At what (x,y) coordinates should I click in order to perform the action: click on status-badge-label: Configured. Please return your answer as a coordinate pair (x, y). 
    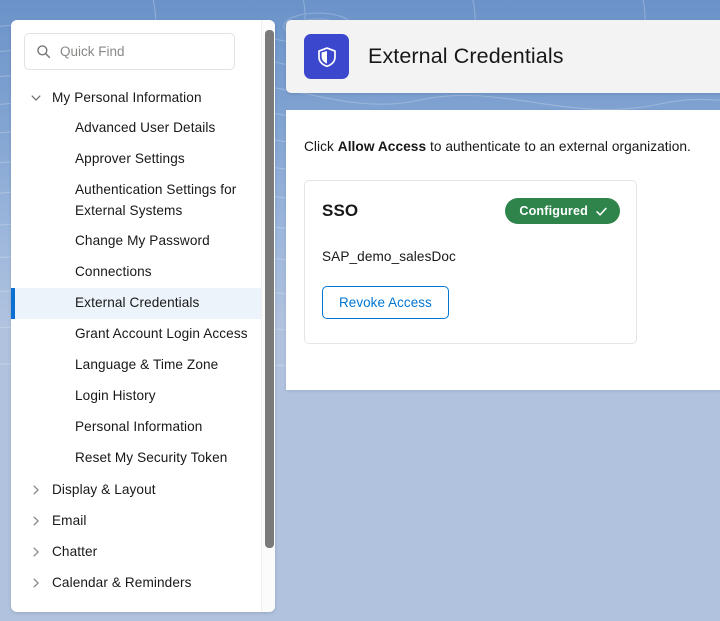
    Looking at the image, I should click on (553, 211).